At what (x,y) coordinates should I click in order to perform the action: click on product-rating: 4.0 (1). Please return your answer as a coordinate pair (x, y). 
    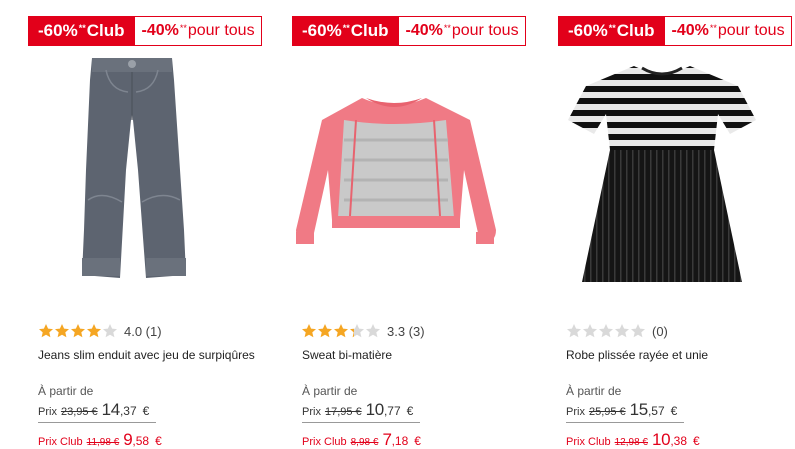
    Looking at the image, I should click on (100, 331).